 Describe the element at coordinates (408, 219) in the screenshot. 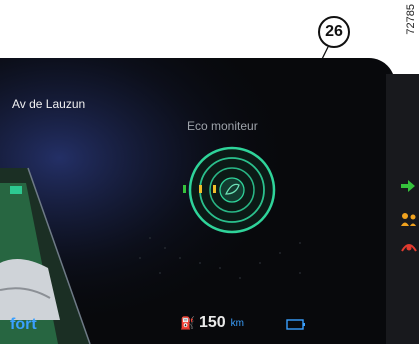

I see `driver-assist-indicator-icon` at that location.